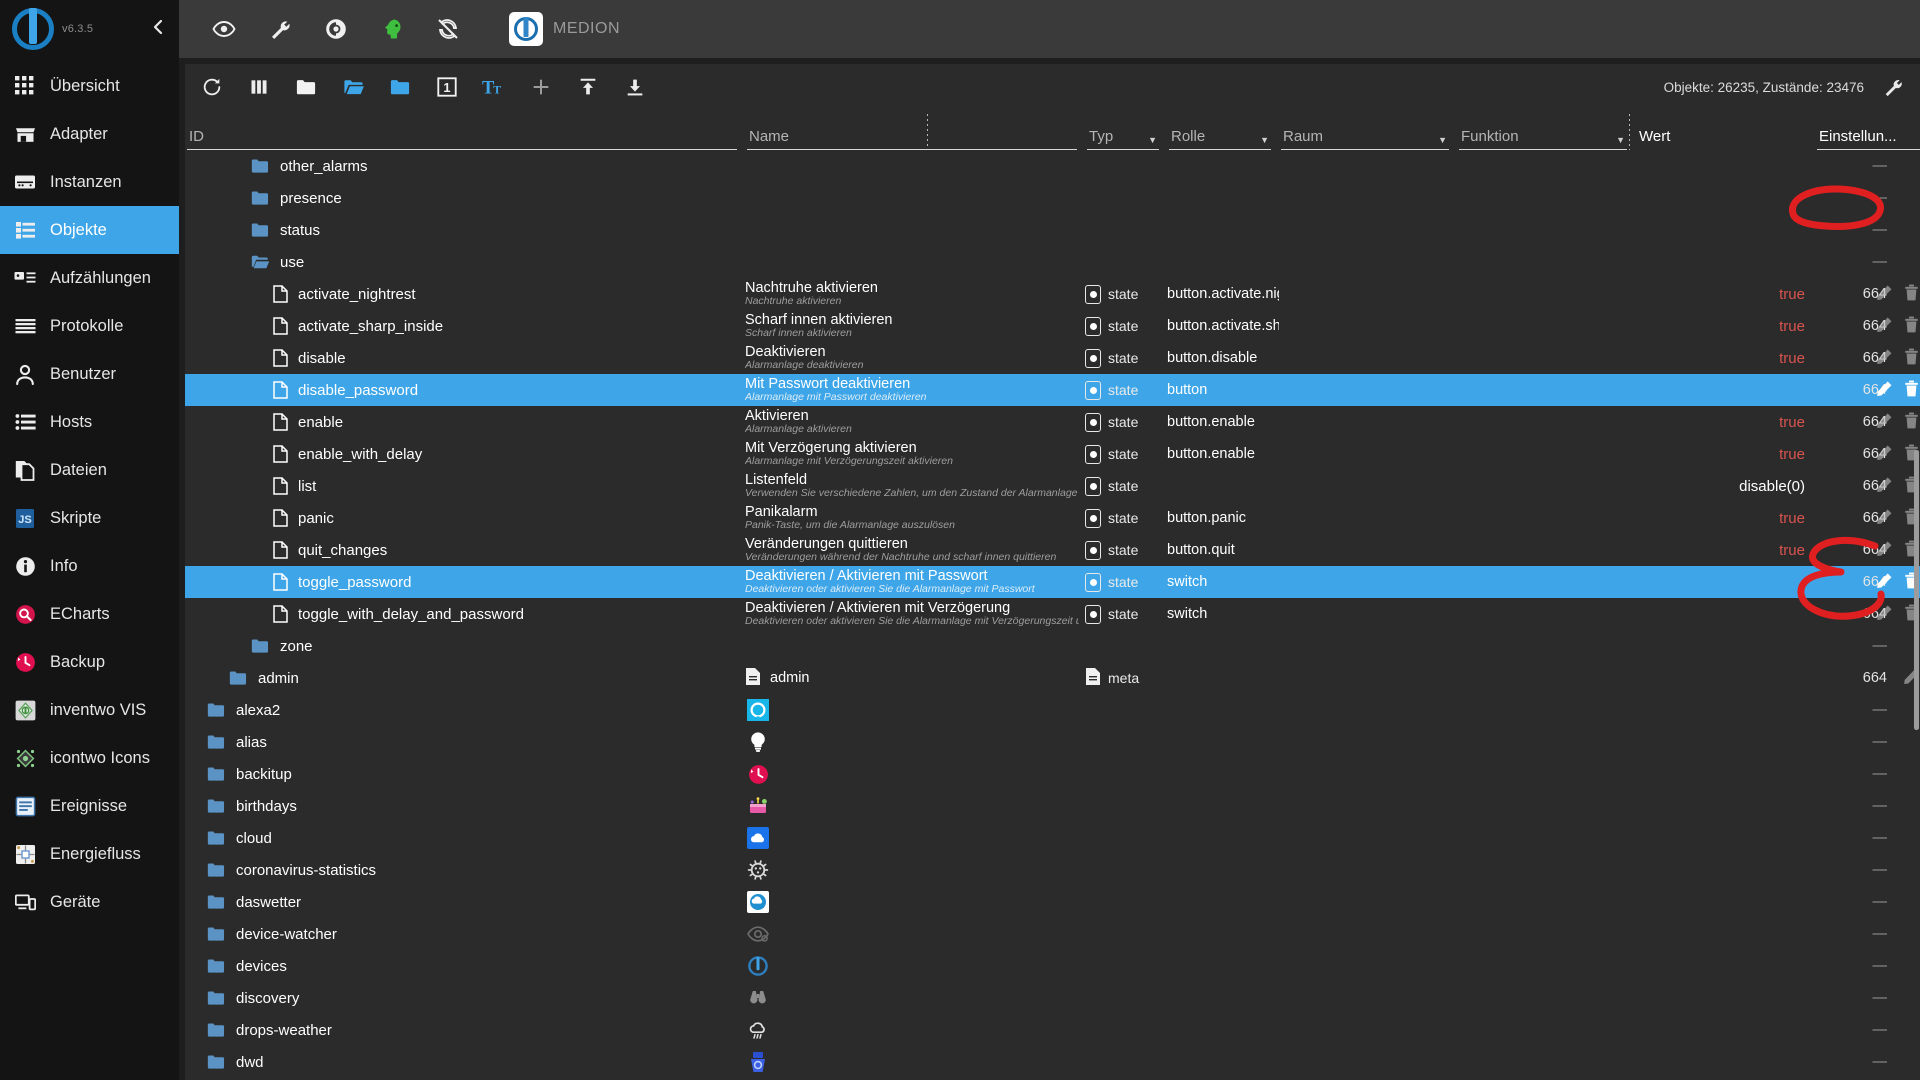  What do you see at coordinates (89, 566) in the screenshot?
I see `sidebar-item-info: Info` at bounding box center [89, 566].